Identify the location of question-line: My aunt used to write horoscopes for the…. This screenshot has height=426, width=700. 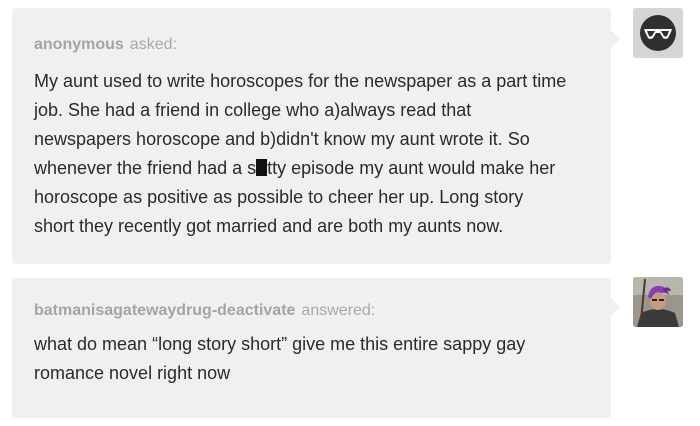
(300, 81).